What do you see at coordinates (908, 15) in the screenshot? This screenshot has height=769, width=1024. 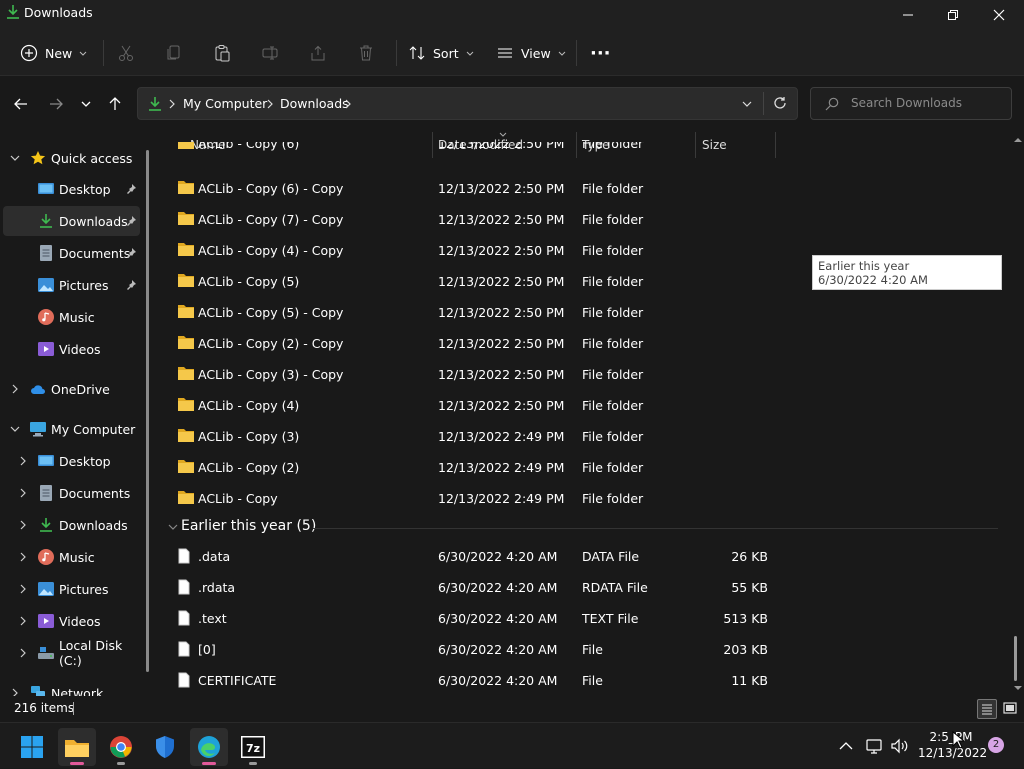 I see `minimize-button` at bounding box center [908, 15].